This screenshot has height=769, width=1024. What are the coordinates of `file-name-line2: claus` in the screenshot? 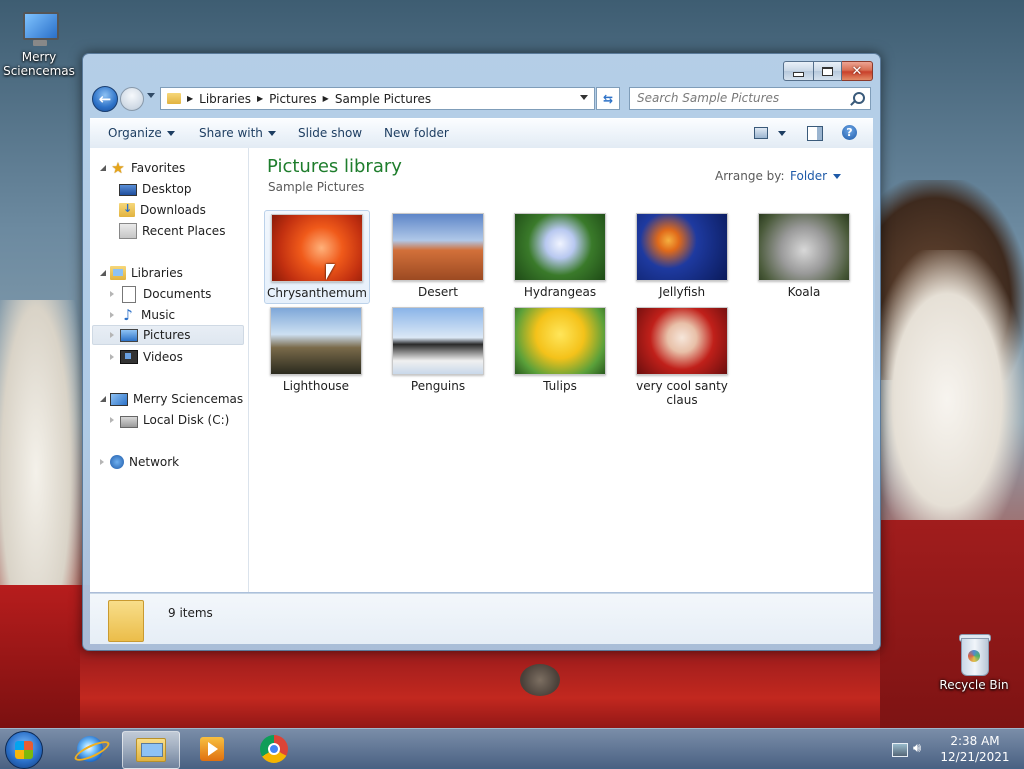 It's located at (682, 400).